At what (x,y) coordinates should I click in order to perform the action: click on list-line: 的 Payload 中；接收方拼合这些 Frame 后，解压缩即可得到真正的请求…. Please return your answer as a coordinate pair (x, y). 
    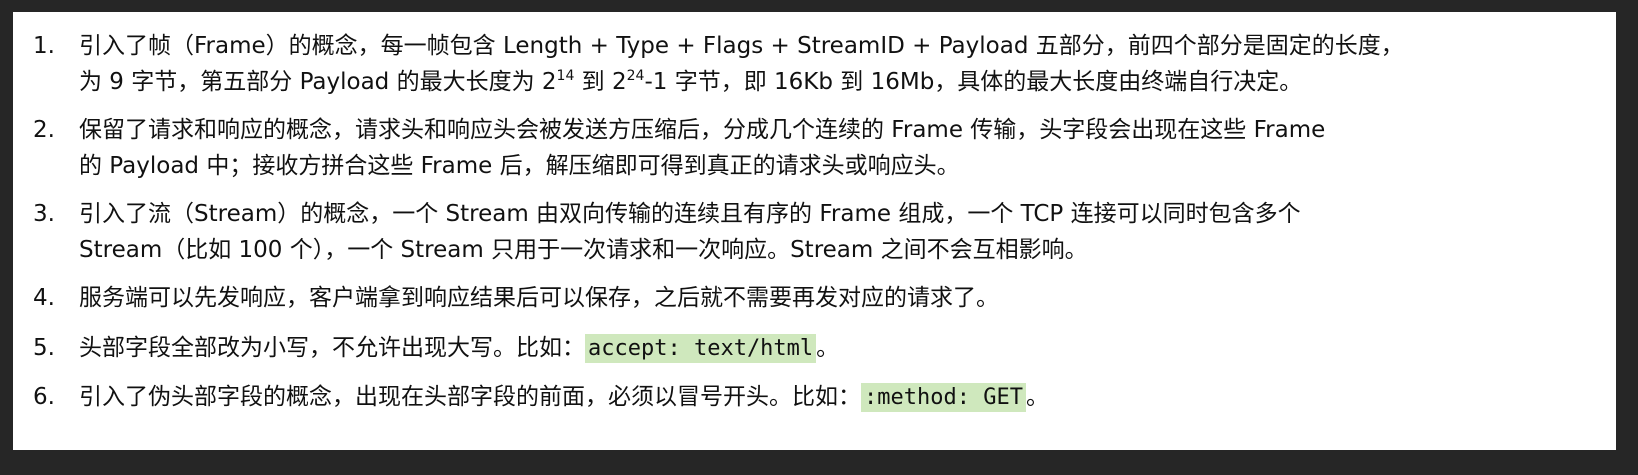
    Looking at the image, I should click on (519, 166).